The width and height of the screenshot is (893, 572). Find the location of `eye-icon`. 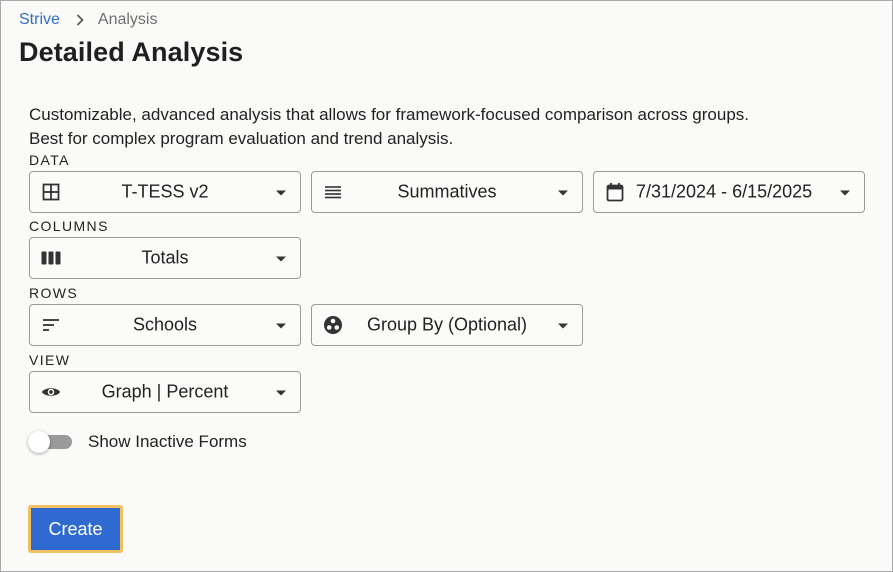

eye-icon is located at coordinates (51, 392).